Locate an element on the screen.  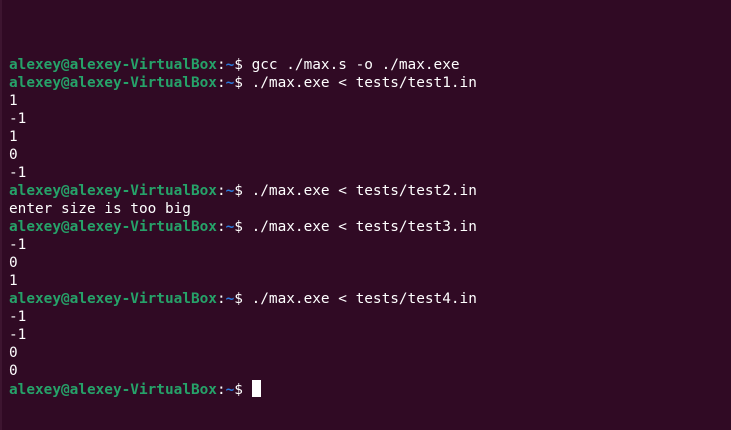
command-text: ./max.exe < tests/test2.in is located at coordinates (364, 191).